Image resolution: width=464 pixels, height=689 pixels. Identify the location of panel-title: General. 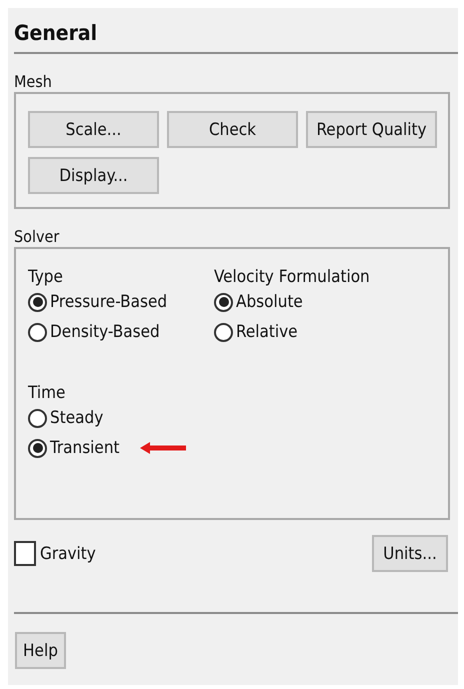
(56, 33).